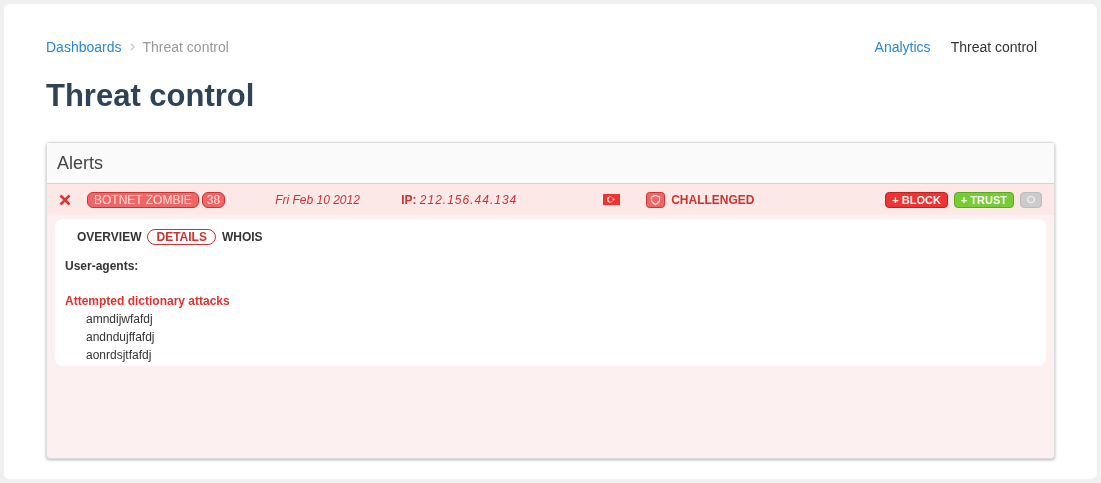  Describe the element at coordinates (713, 200) in the screenshot. I see `status-text: CHALLENGED` at that location.